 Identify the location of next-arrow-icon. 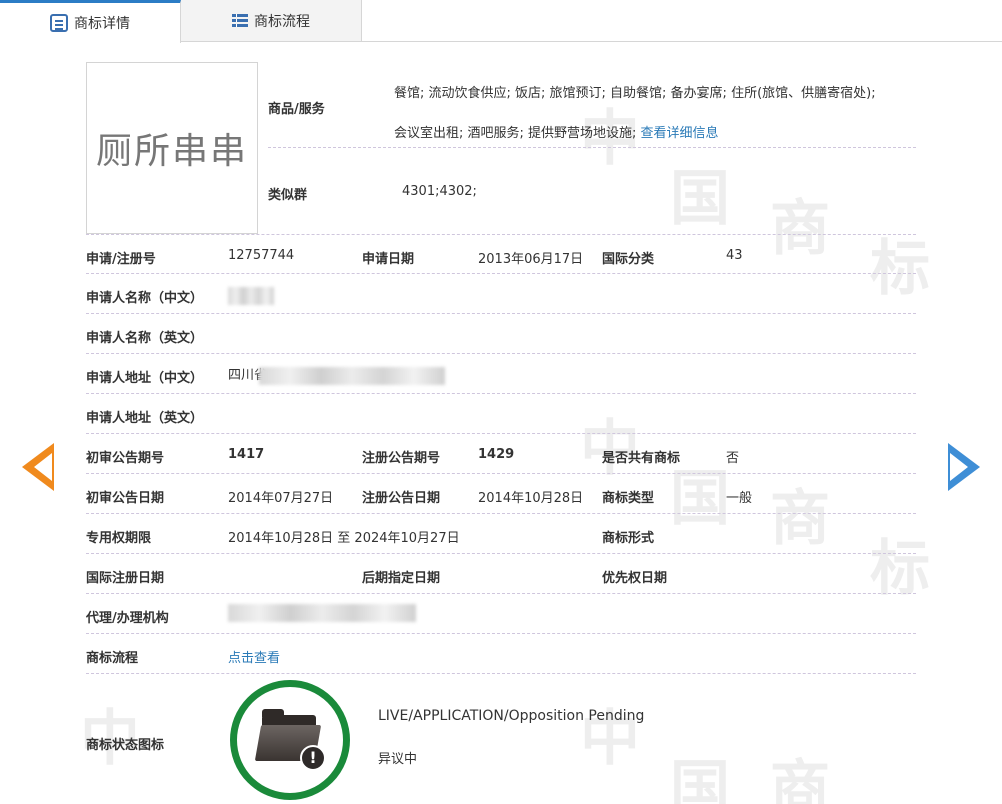
(964, 467).